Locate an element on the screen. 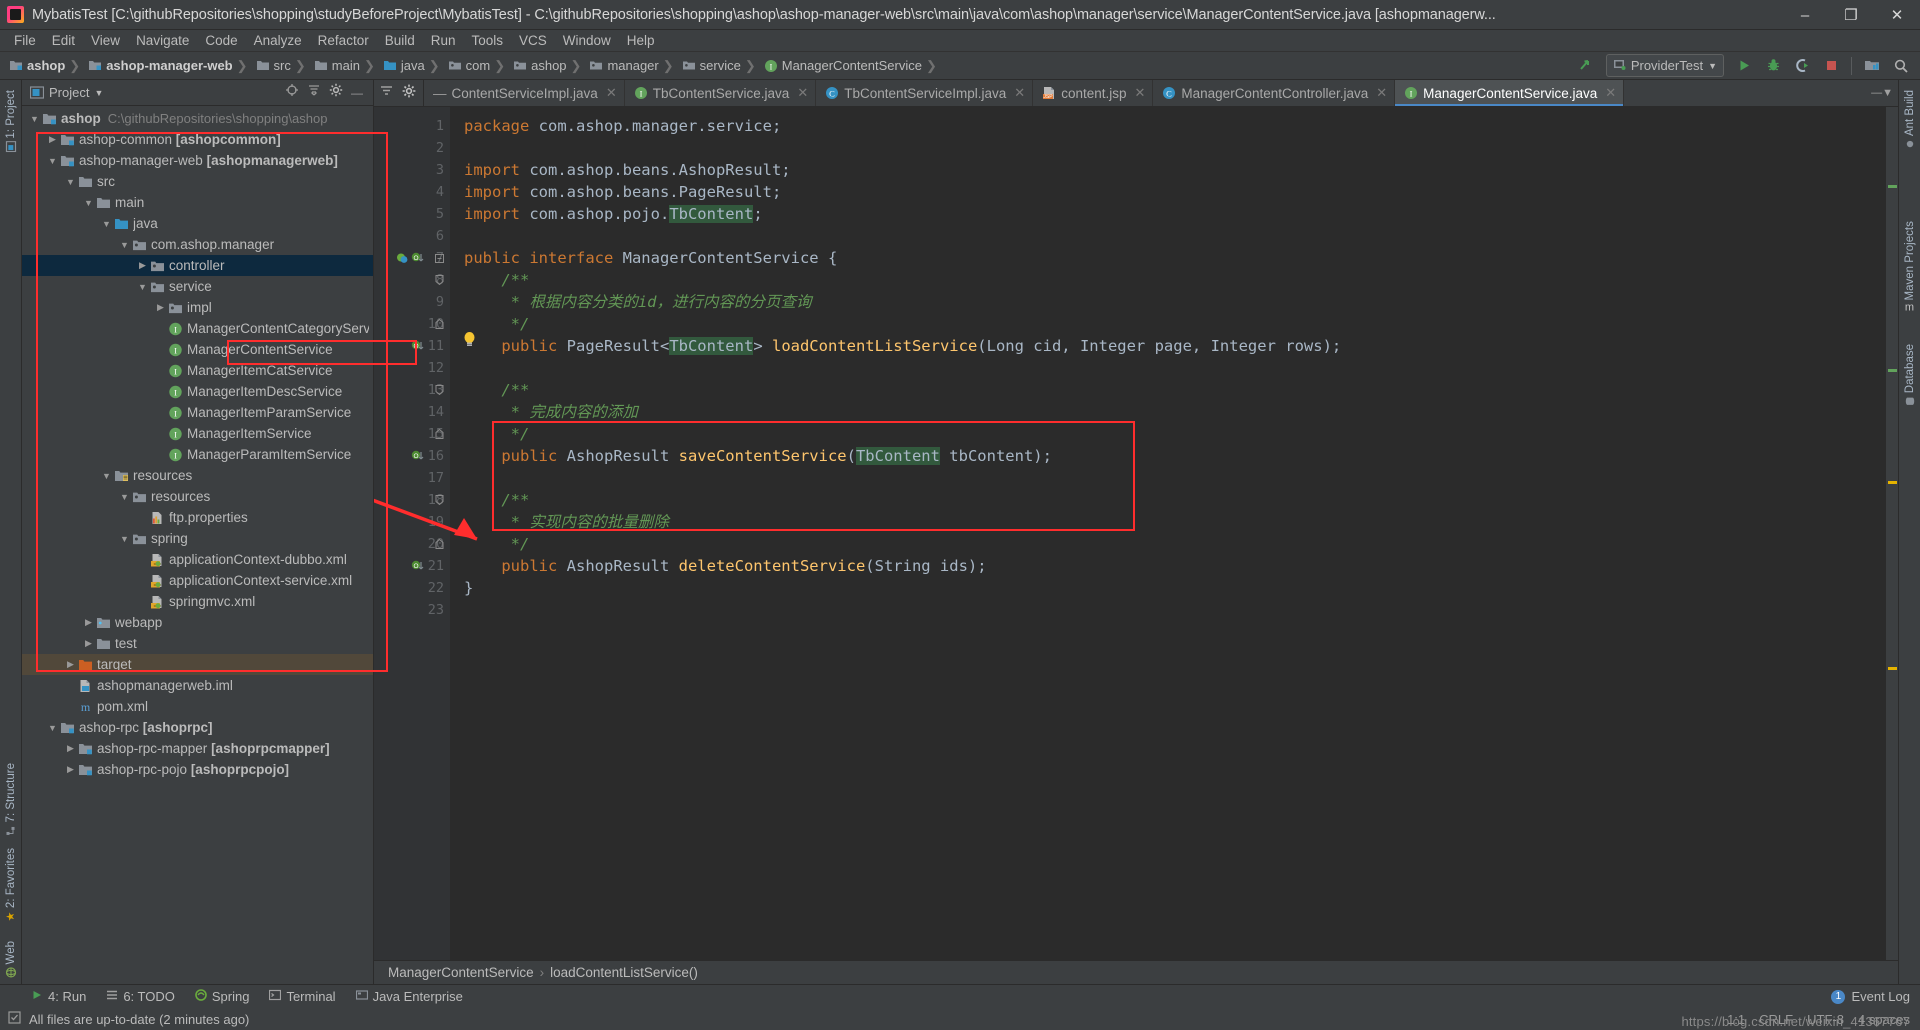  breadcrumb-class: ManagerContentService is located at coordinates (461, 972).